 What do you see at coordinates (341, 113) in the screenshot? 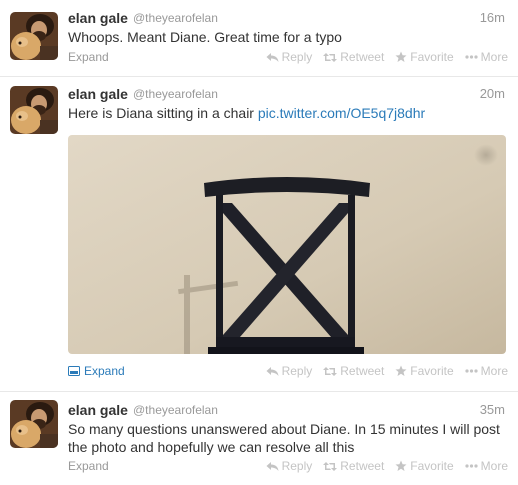
I see `photo-link: pic.twitter.com/OE5q7j8dhr` at bounding box center [341, 113].